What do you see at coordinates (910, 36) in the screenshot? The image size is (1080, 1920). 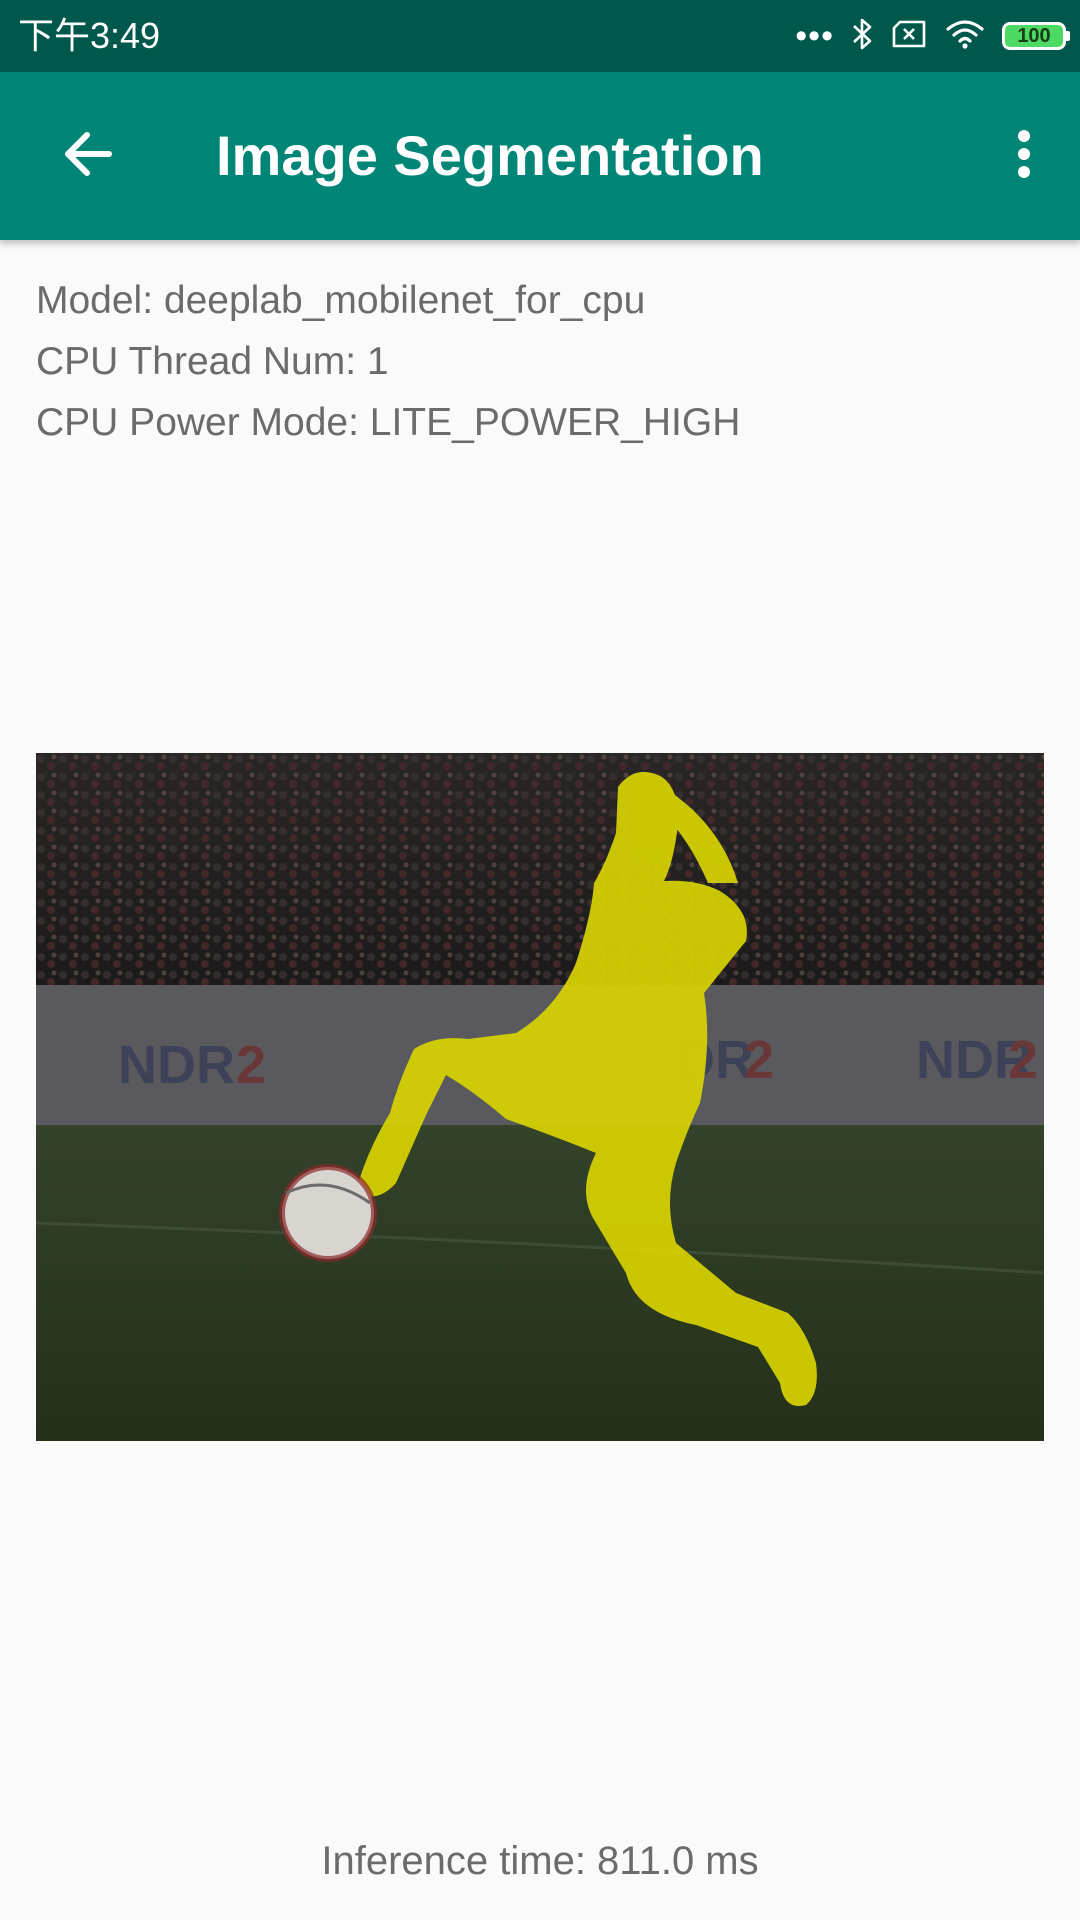 I see `sim-error-icon` at bounding box center [910, 36].